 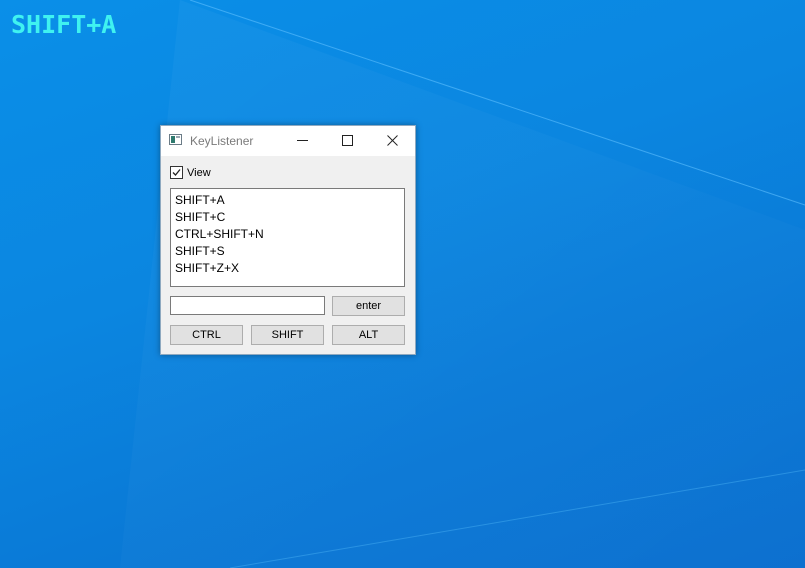 What do you see at coordinates (287, 217) in the screenshot?
I see `list-item: SHIFT+C` at bounding box center [287, 217].